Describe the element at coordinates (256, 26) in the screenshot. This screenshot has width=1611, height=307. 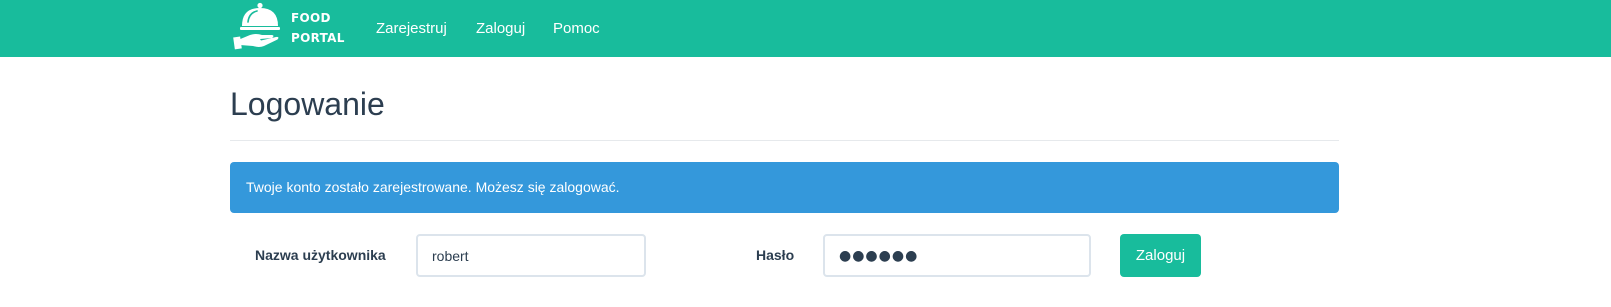
I see `cloche-icon` at that location.